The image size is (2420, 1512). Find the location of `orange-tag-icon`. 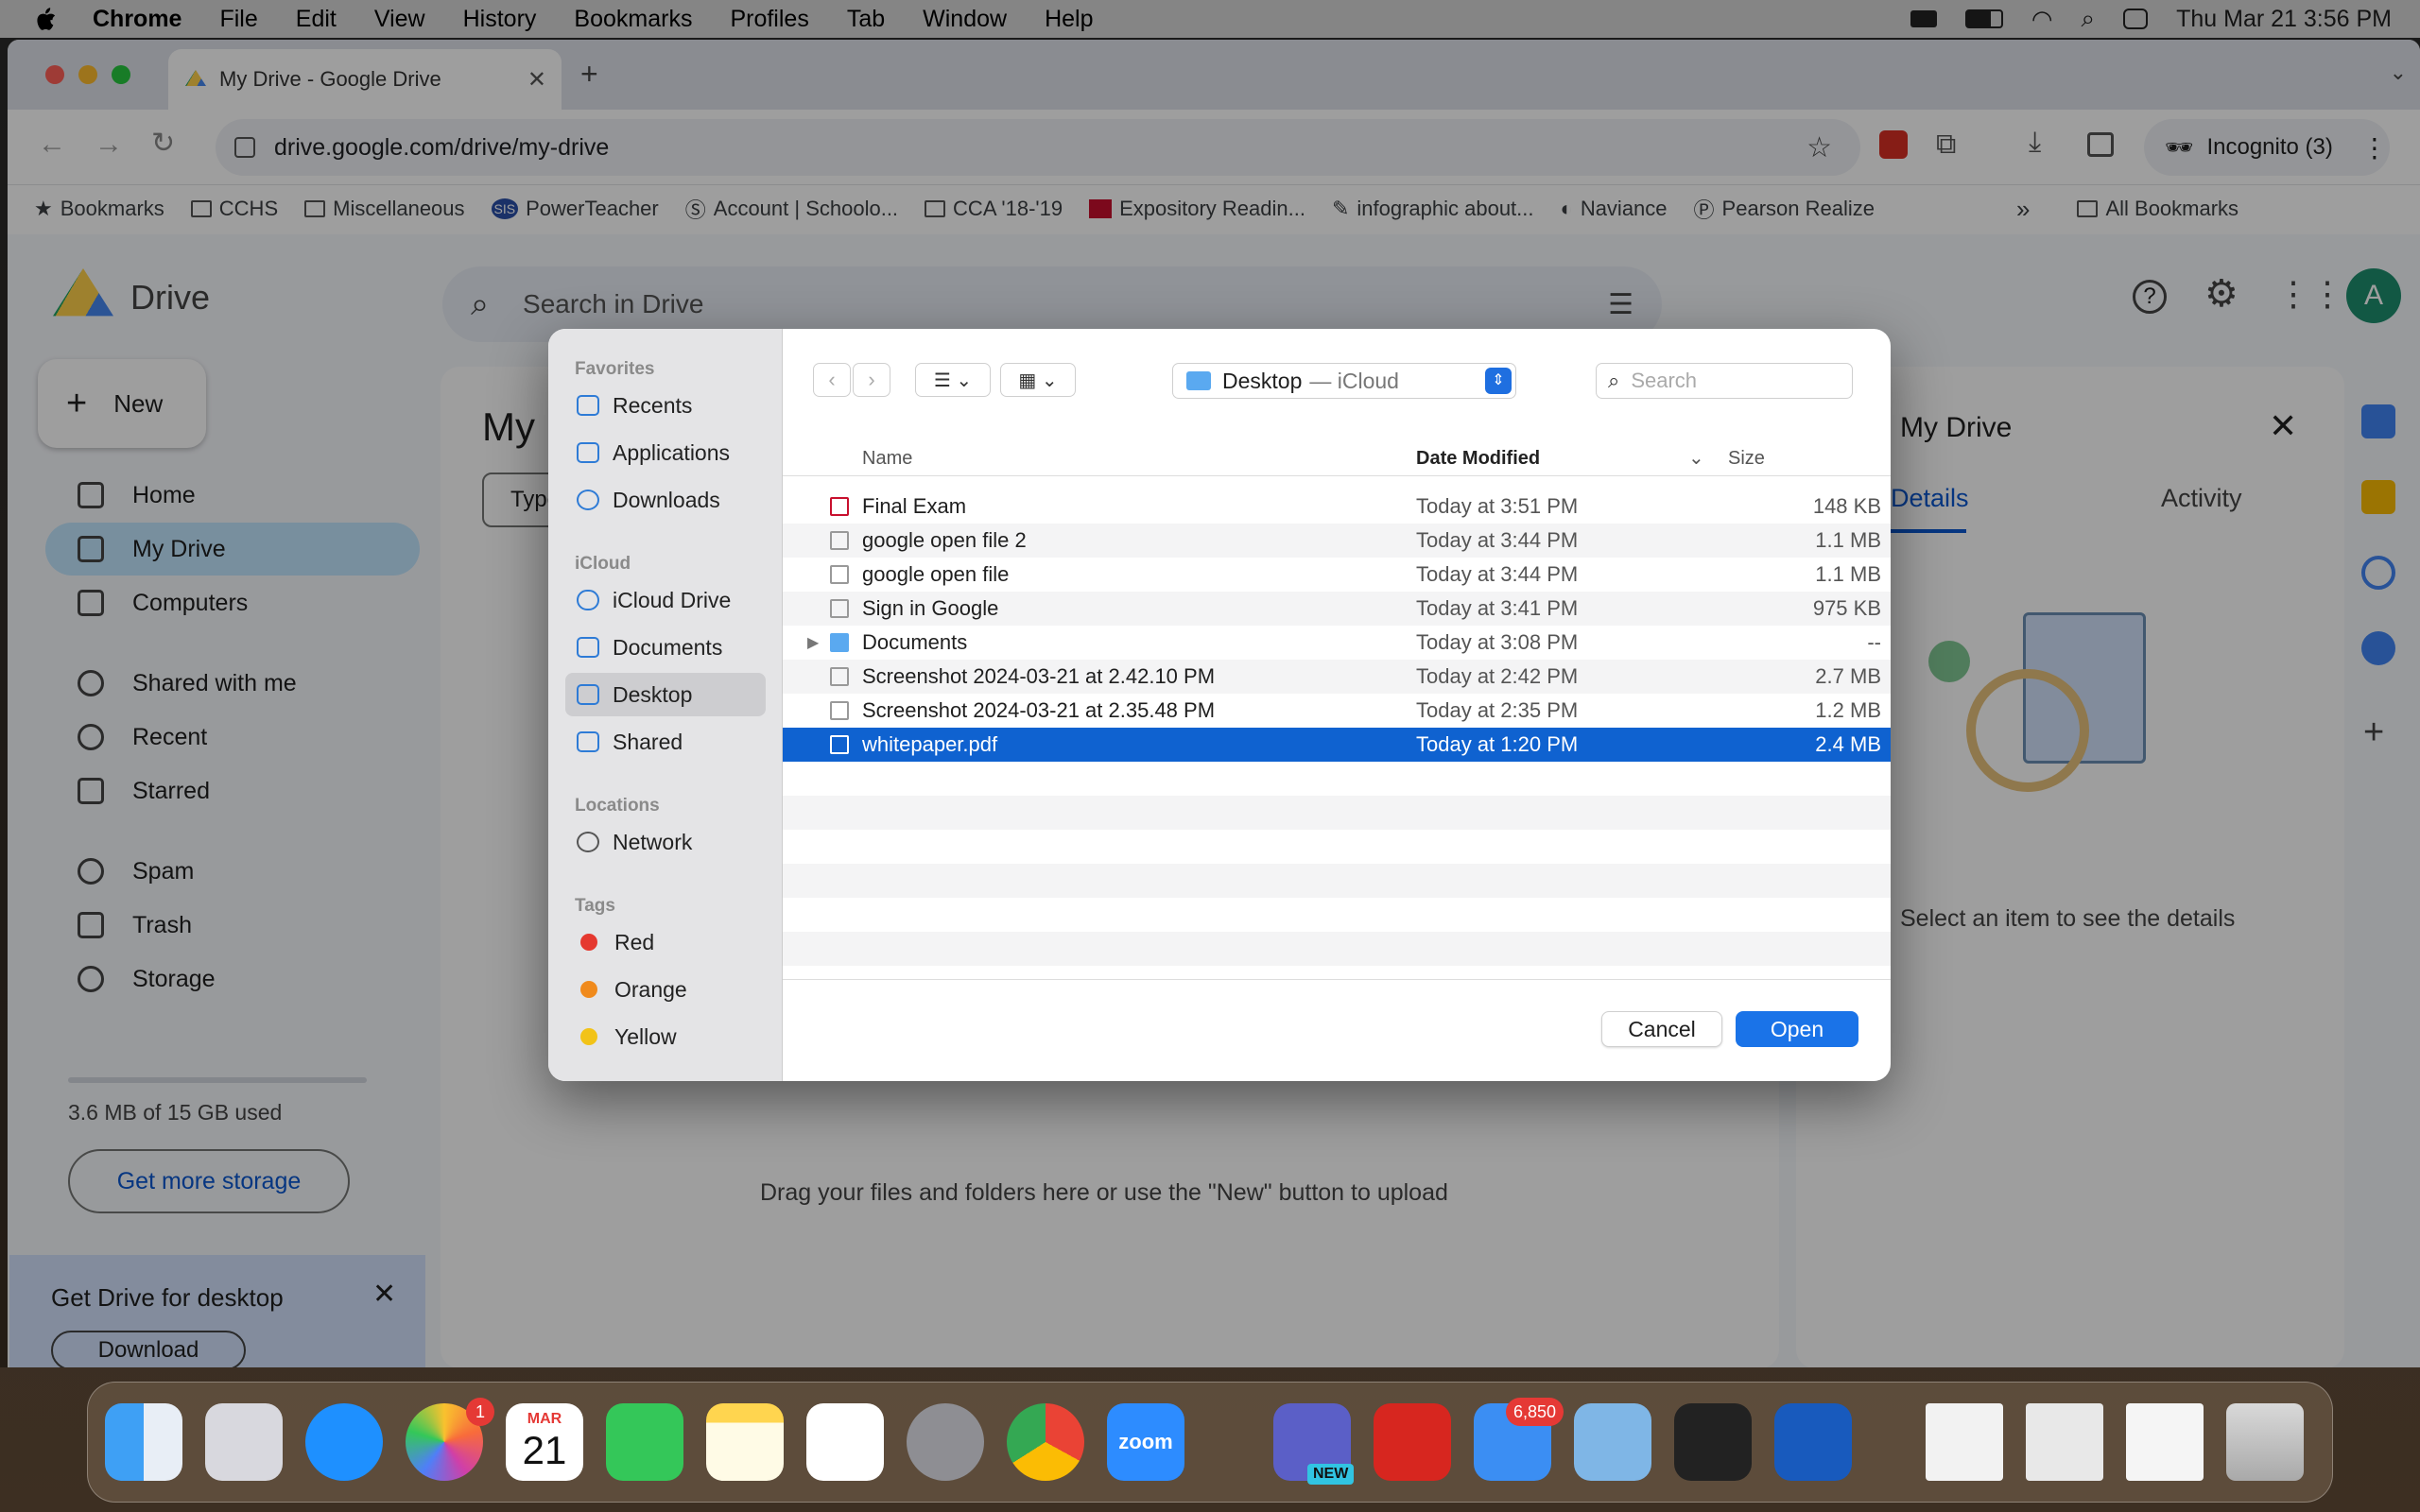

orange-tag-icon is located at coordinates (589, 989).